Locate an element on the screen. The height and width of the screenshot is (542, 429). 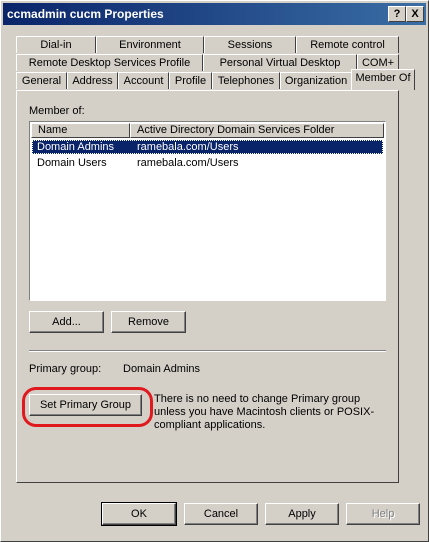
highlight-annotation is located at coordinates (87, 407).